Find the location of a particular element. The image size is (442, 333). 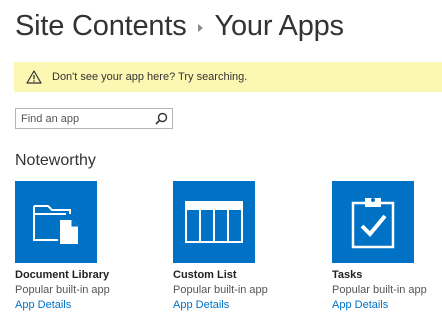

document-library-tile-image is located at coordinates (56, 222).